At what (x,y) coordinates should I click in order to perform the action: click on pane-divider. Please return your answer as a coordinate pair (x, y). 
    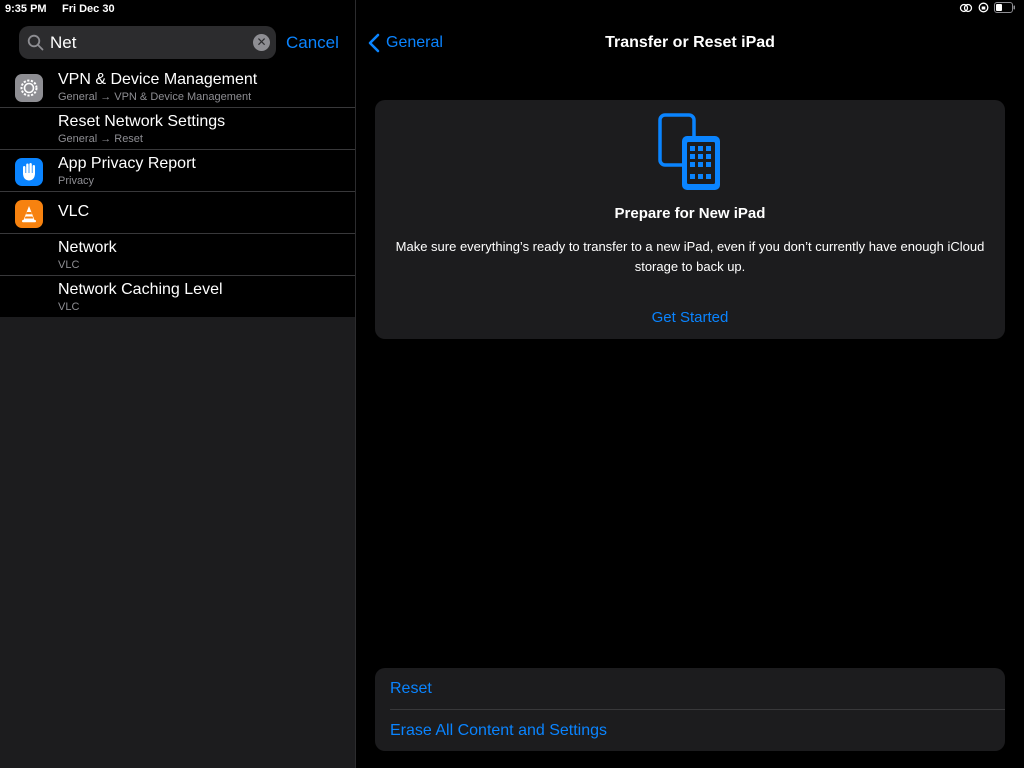
    Looking at the image, I should click on (355, 384).